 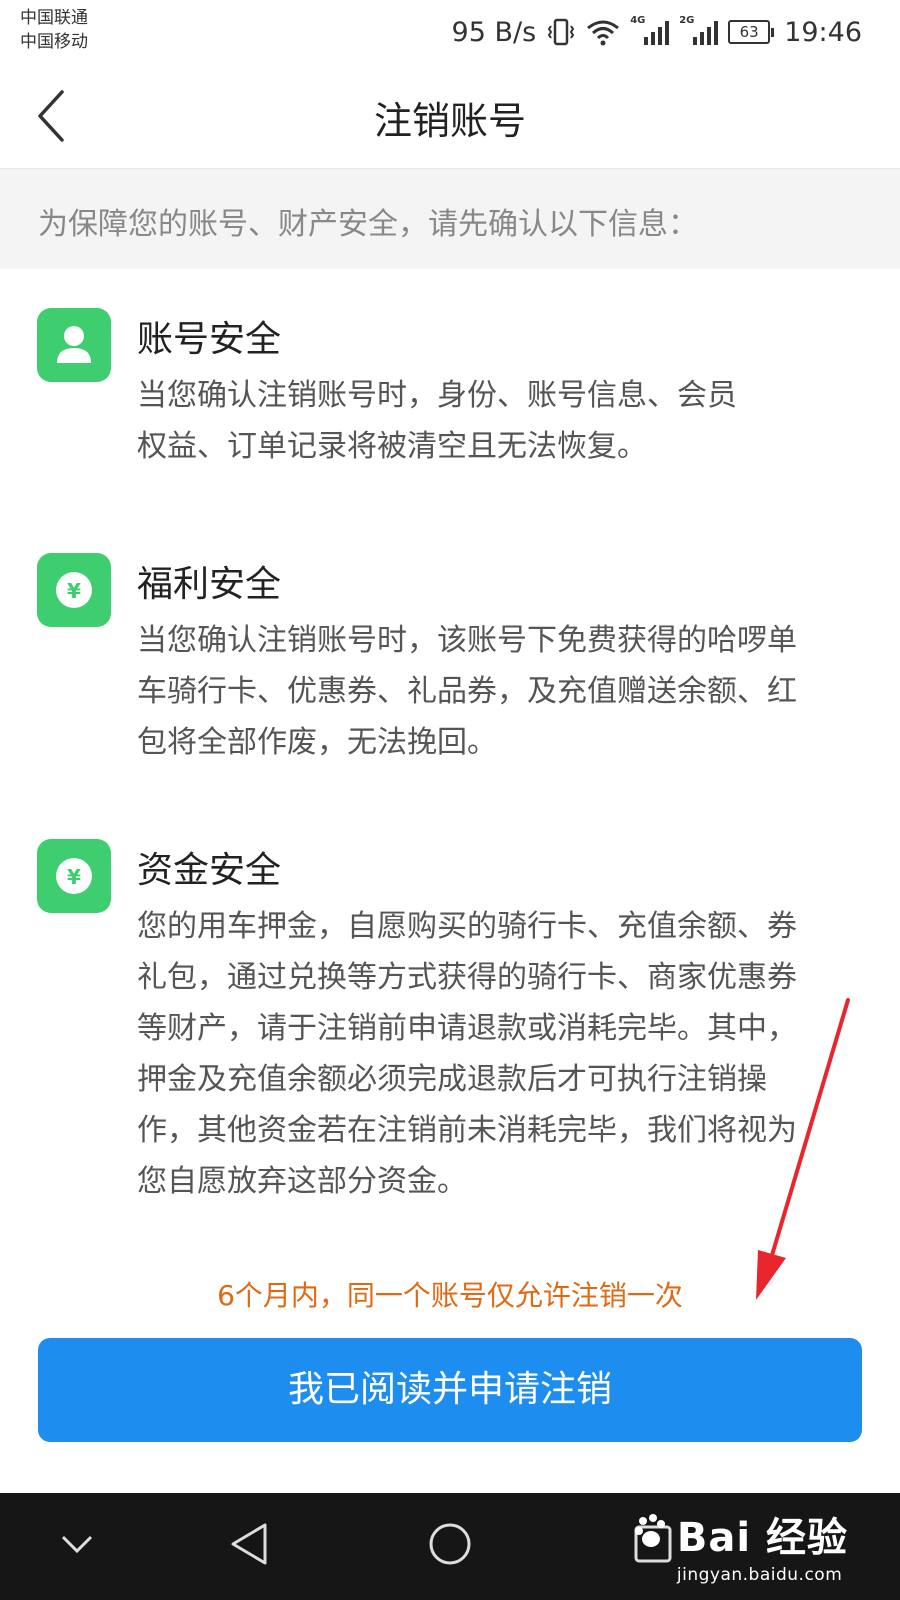 I want to click on person-icon, so click(x=74, y=345).